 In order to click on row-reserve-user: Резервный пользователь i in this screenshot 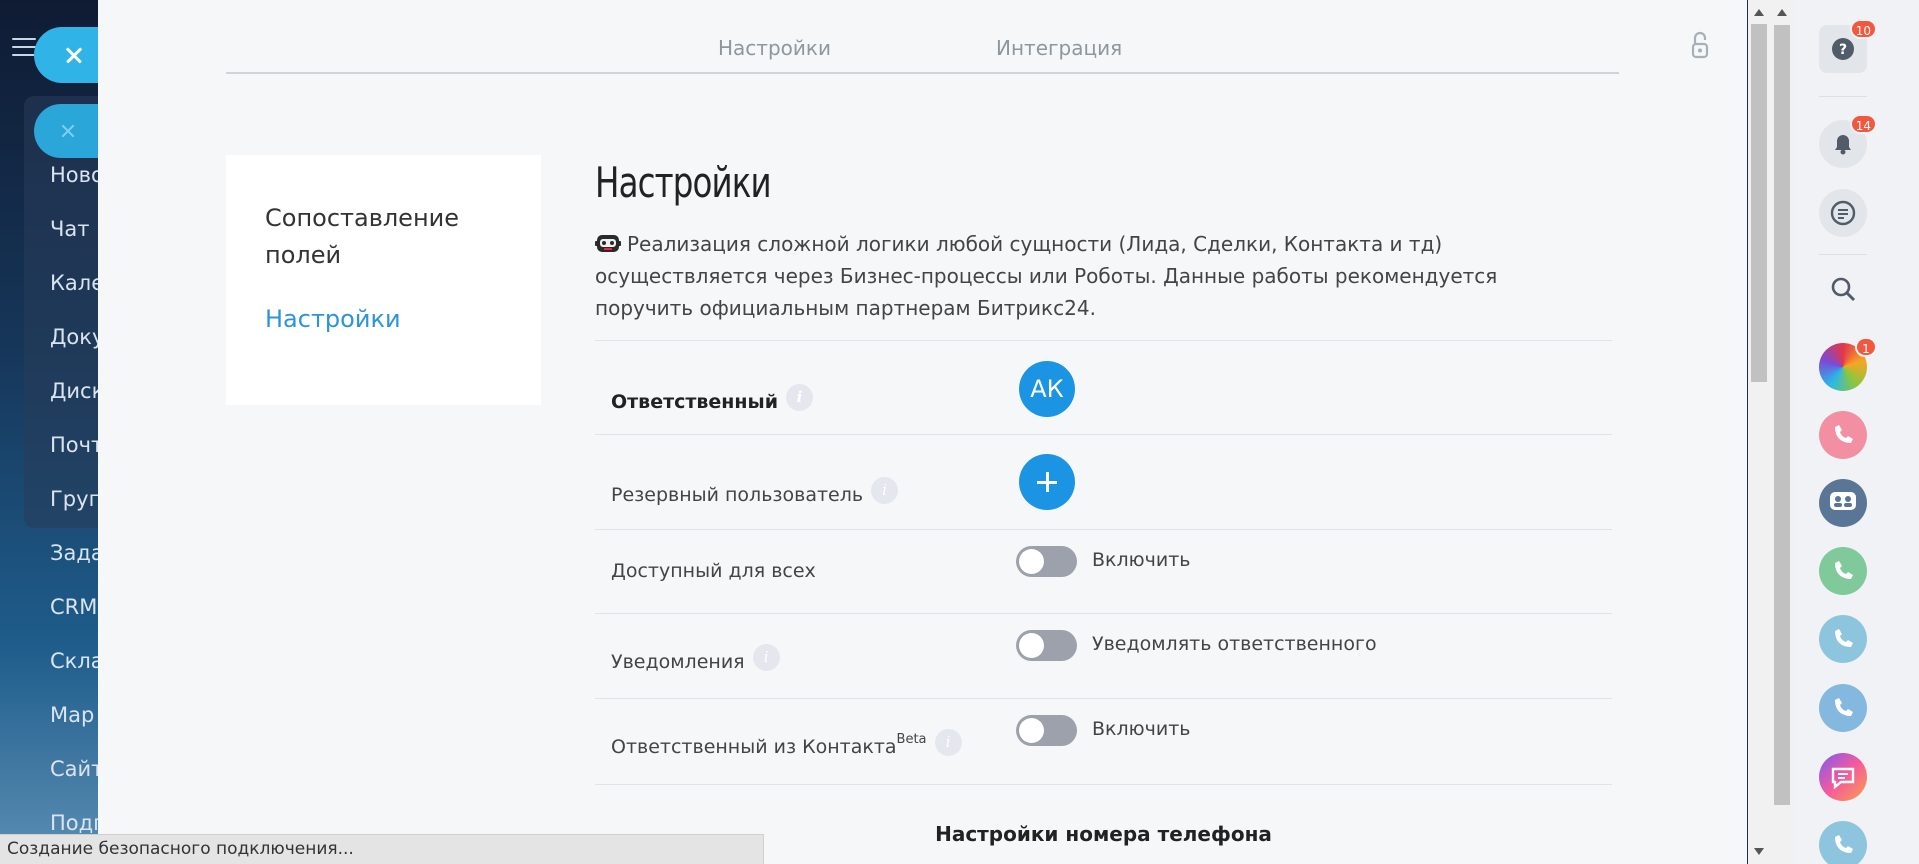, I will do `click(1103, 482)`.